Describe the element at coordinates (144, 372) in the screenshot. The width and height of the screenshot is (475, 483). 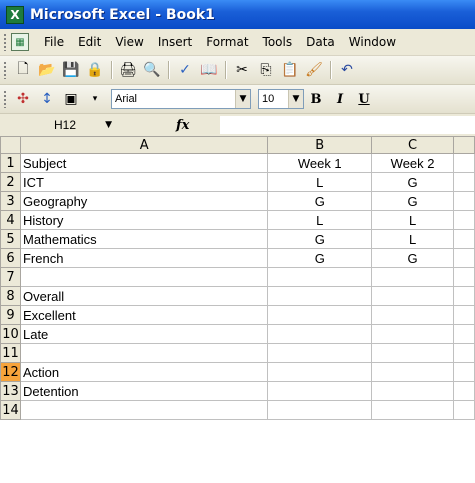
I see `cell: Action` at that location.